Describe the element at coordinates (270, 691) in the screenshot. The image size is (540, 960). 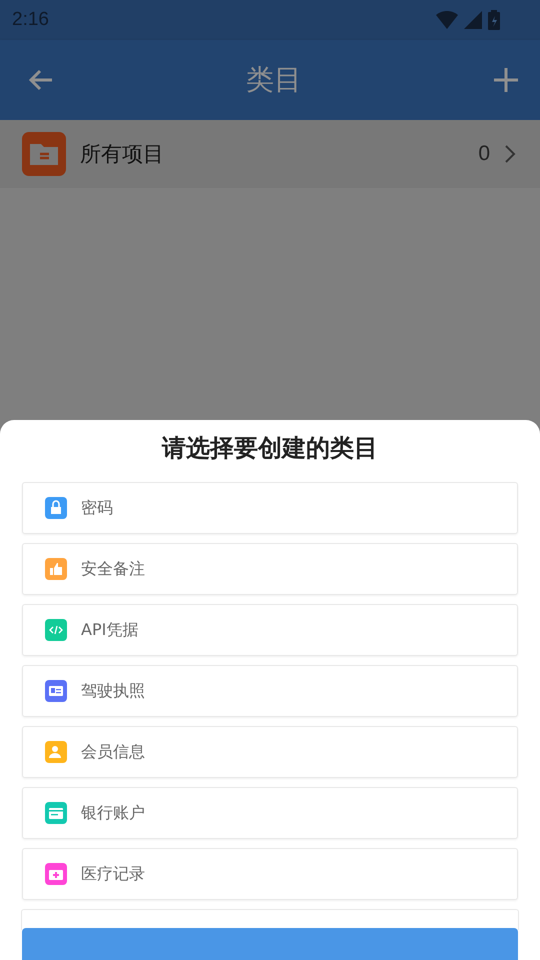
I see `category-option: 驾驶执照` at that location.